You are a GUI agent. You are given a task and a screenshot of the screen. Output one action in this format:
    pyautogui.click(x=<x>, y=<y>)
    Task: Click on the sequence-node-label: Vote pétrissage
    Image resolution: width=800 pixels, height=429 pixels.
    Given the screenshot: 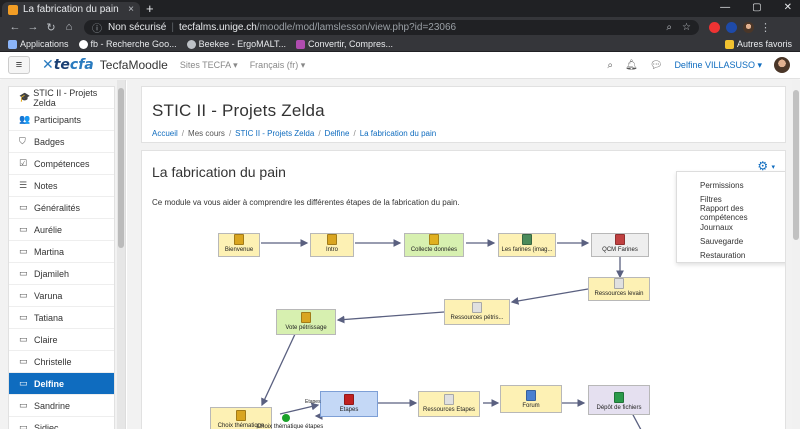 What is the action you would take?
    pyautogui.click(x=306, y=328)
    